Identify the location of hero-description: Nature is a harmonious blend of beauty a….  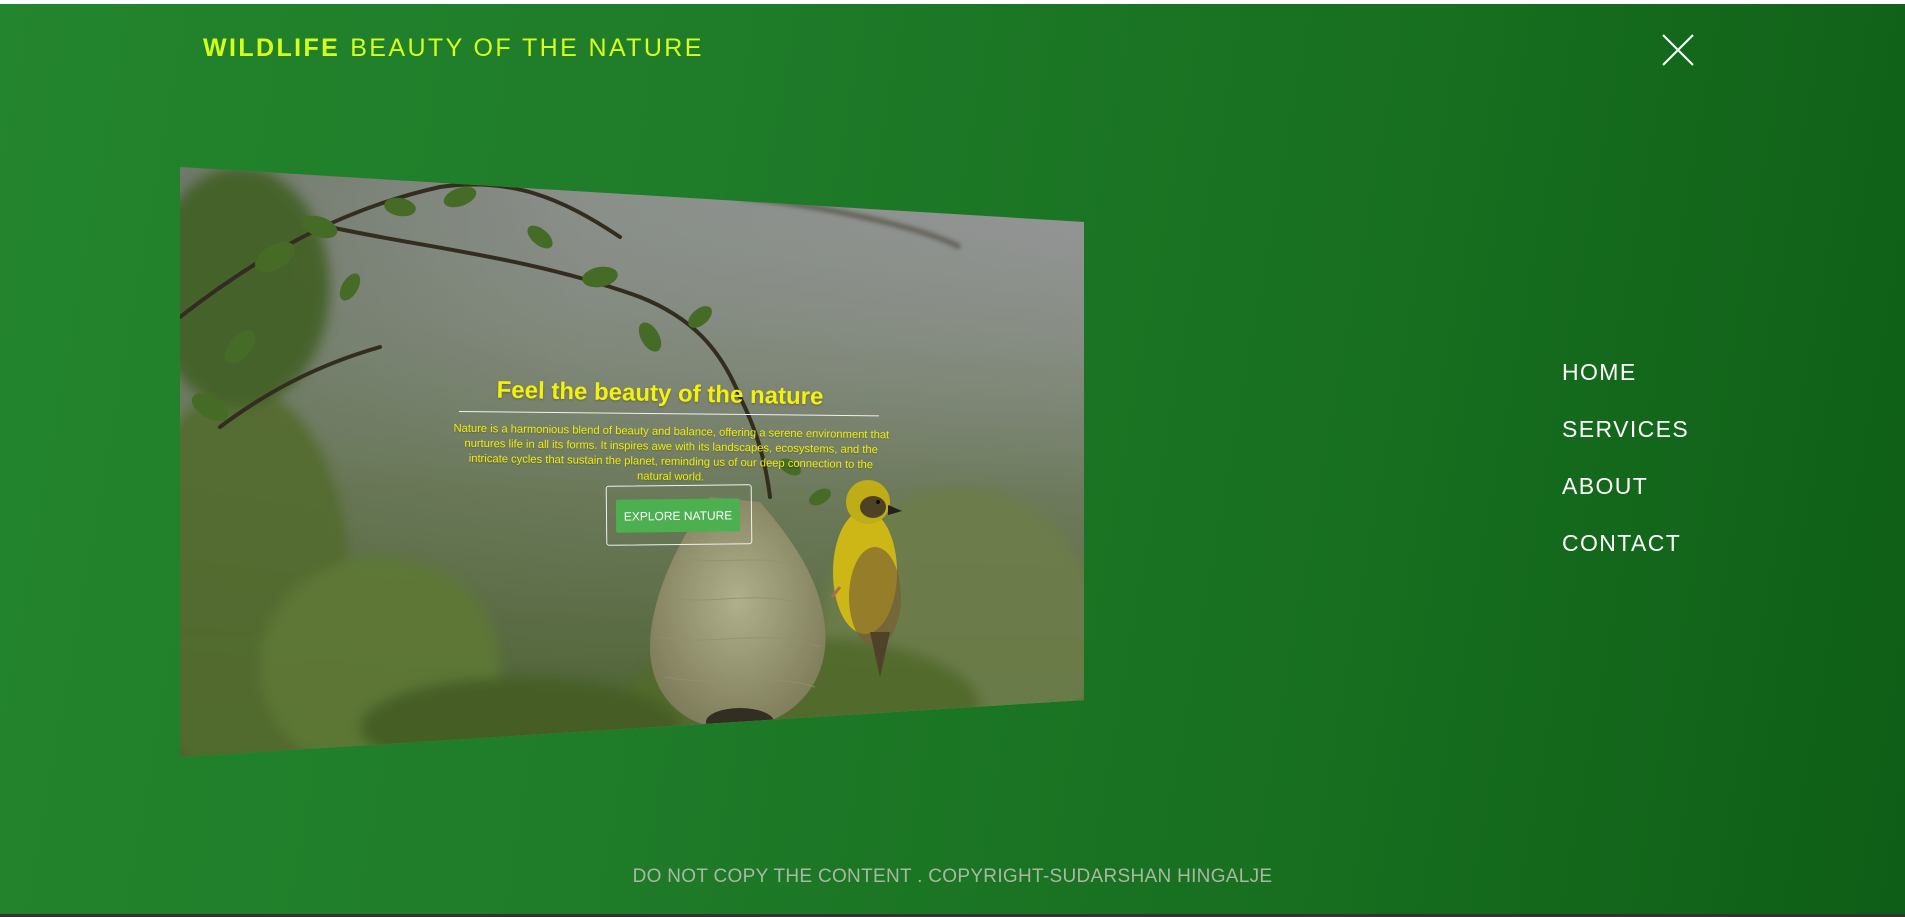
(671, 453).